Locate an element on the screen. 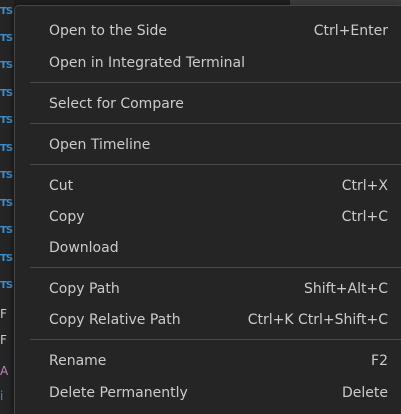 The image size is (401, 414). menu-item-copy-path: Copy Path Shift+Alt+C is located at coordinates (218, 289).